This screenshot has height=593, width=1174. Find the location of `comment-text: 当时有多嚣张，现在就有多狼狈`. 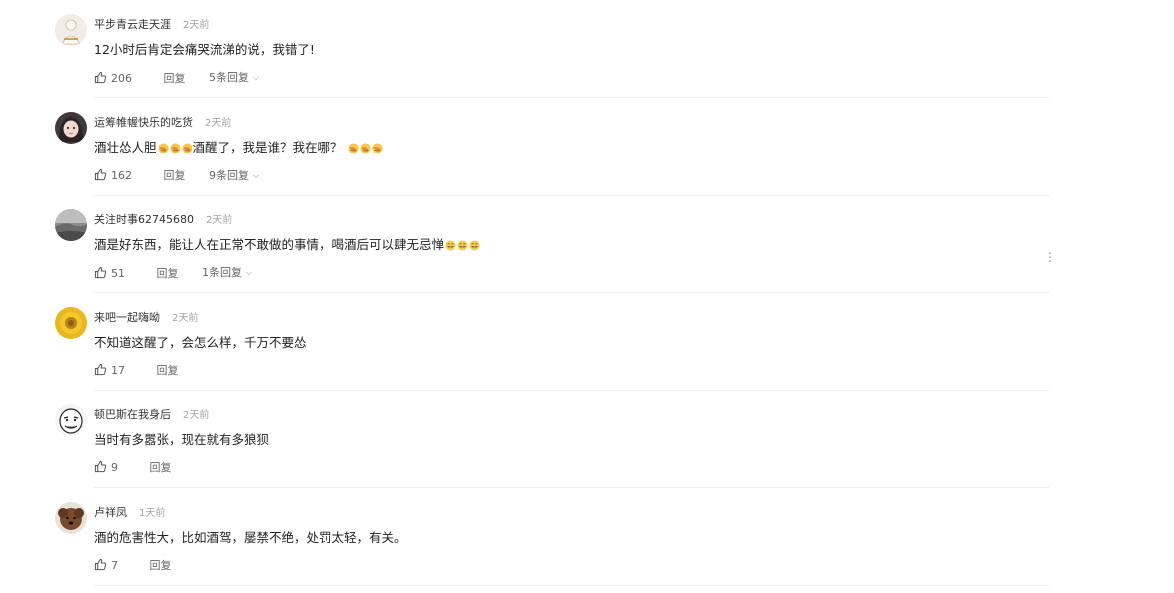

comment-text: 当时有多嚣张，现在就有多狼狈 is located at coordinates (181, 440).